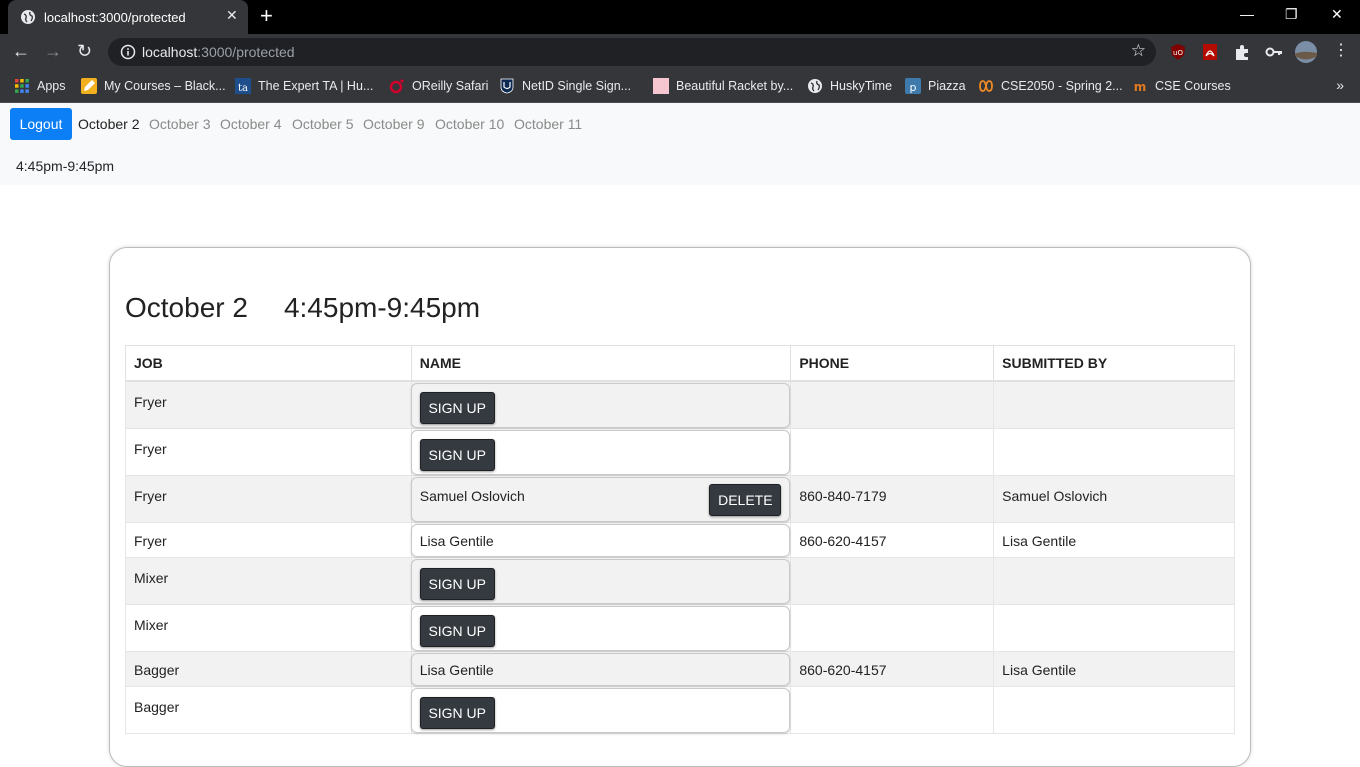 The width and height of the screenshot is (1360, 767). I want to click on apps-grid-icon, so click(22, 86).